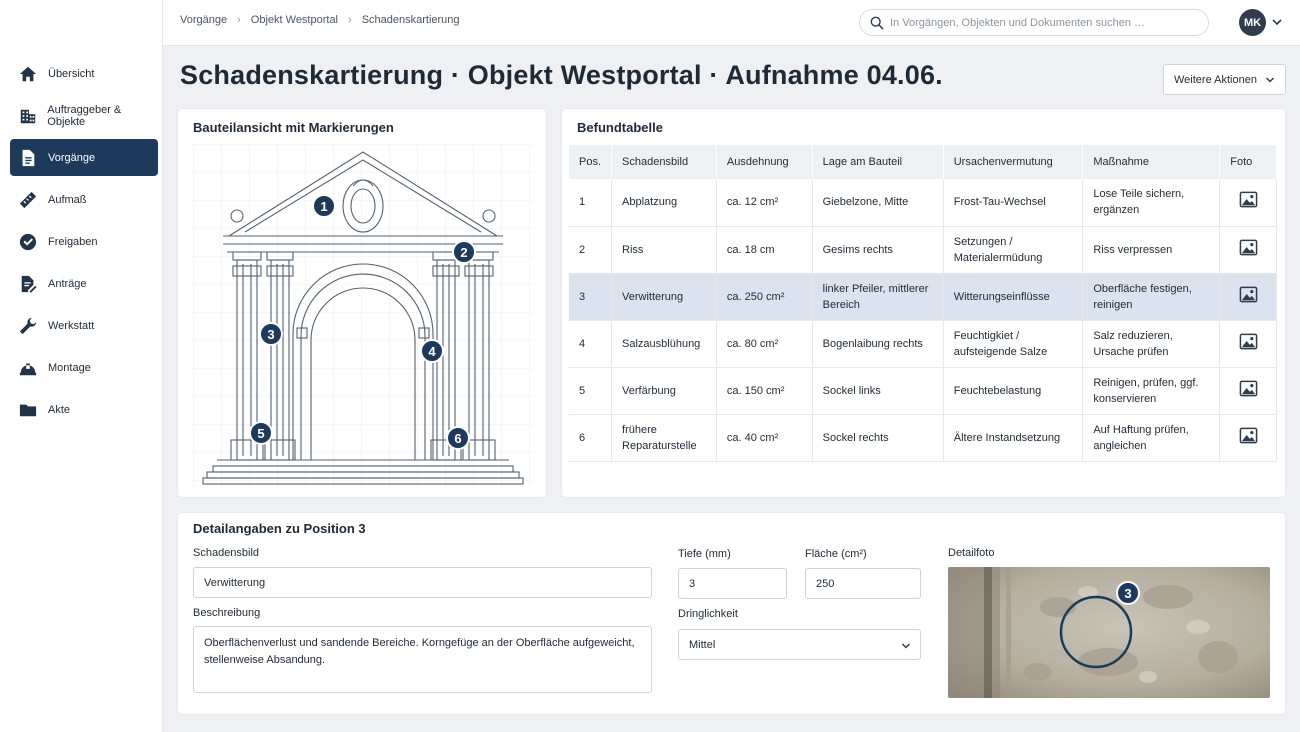  I want to click on sidebar-item-label: Werkstatt, so click(71, 325).